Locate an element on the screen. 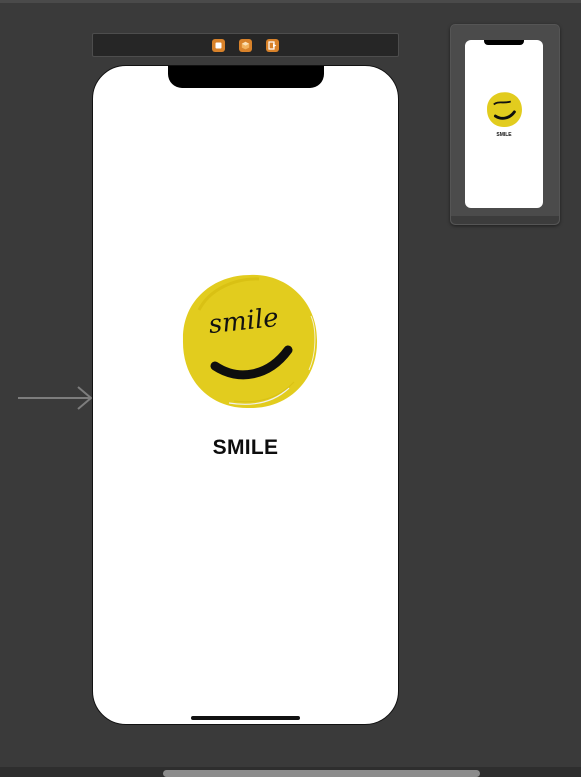 The image size is (581, 777). device-notch is located at coordinates (246, 77).